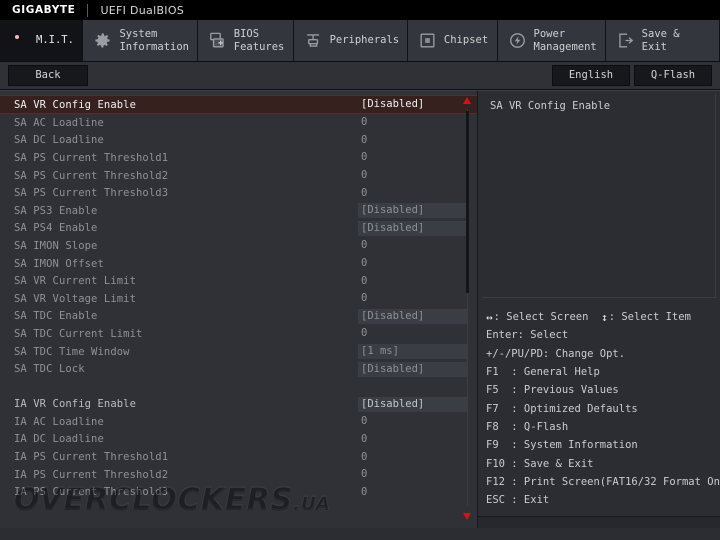 The height and width of the screenshot is (540, 720). What do you see at coordinates (238, 405) in the screenshot?
I see `setting-row: IA VR Config Enable [Disabled]` at bounding box center [238, 405].